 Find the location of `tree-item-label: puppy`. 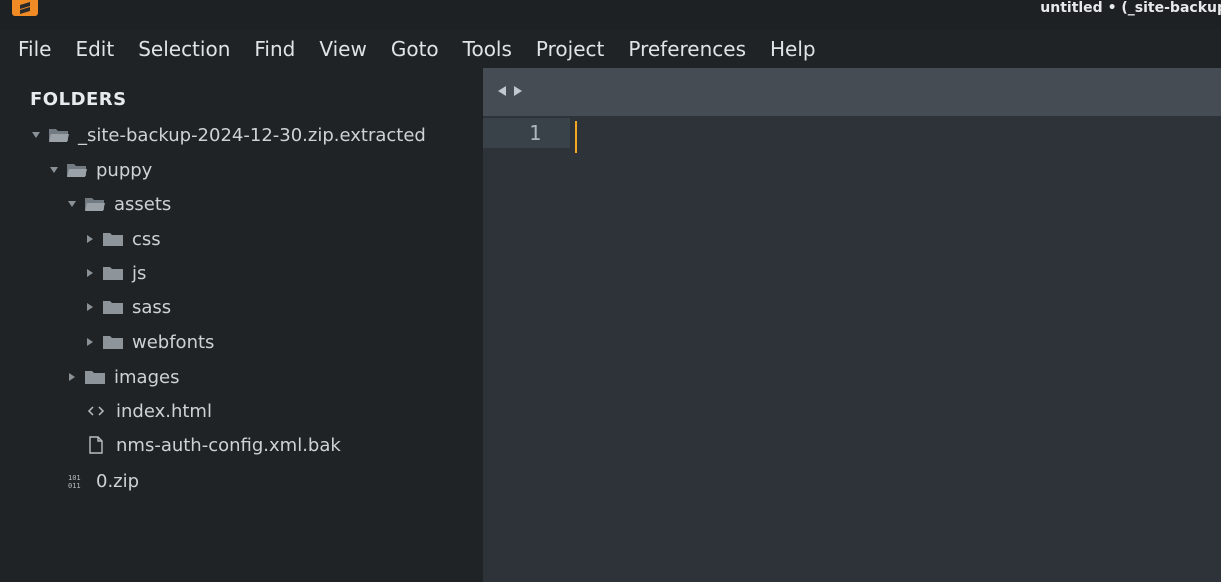

tree-item-label: puppy is located at coordinates (124, 170).